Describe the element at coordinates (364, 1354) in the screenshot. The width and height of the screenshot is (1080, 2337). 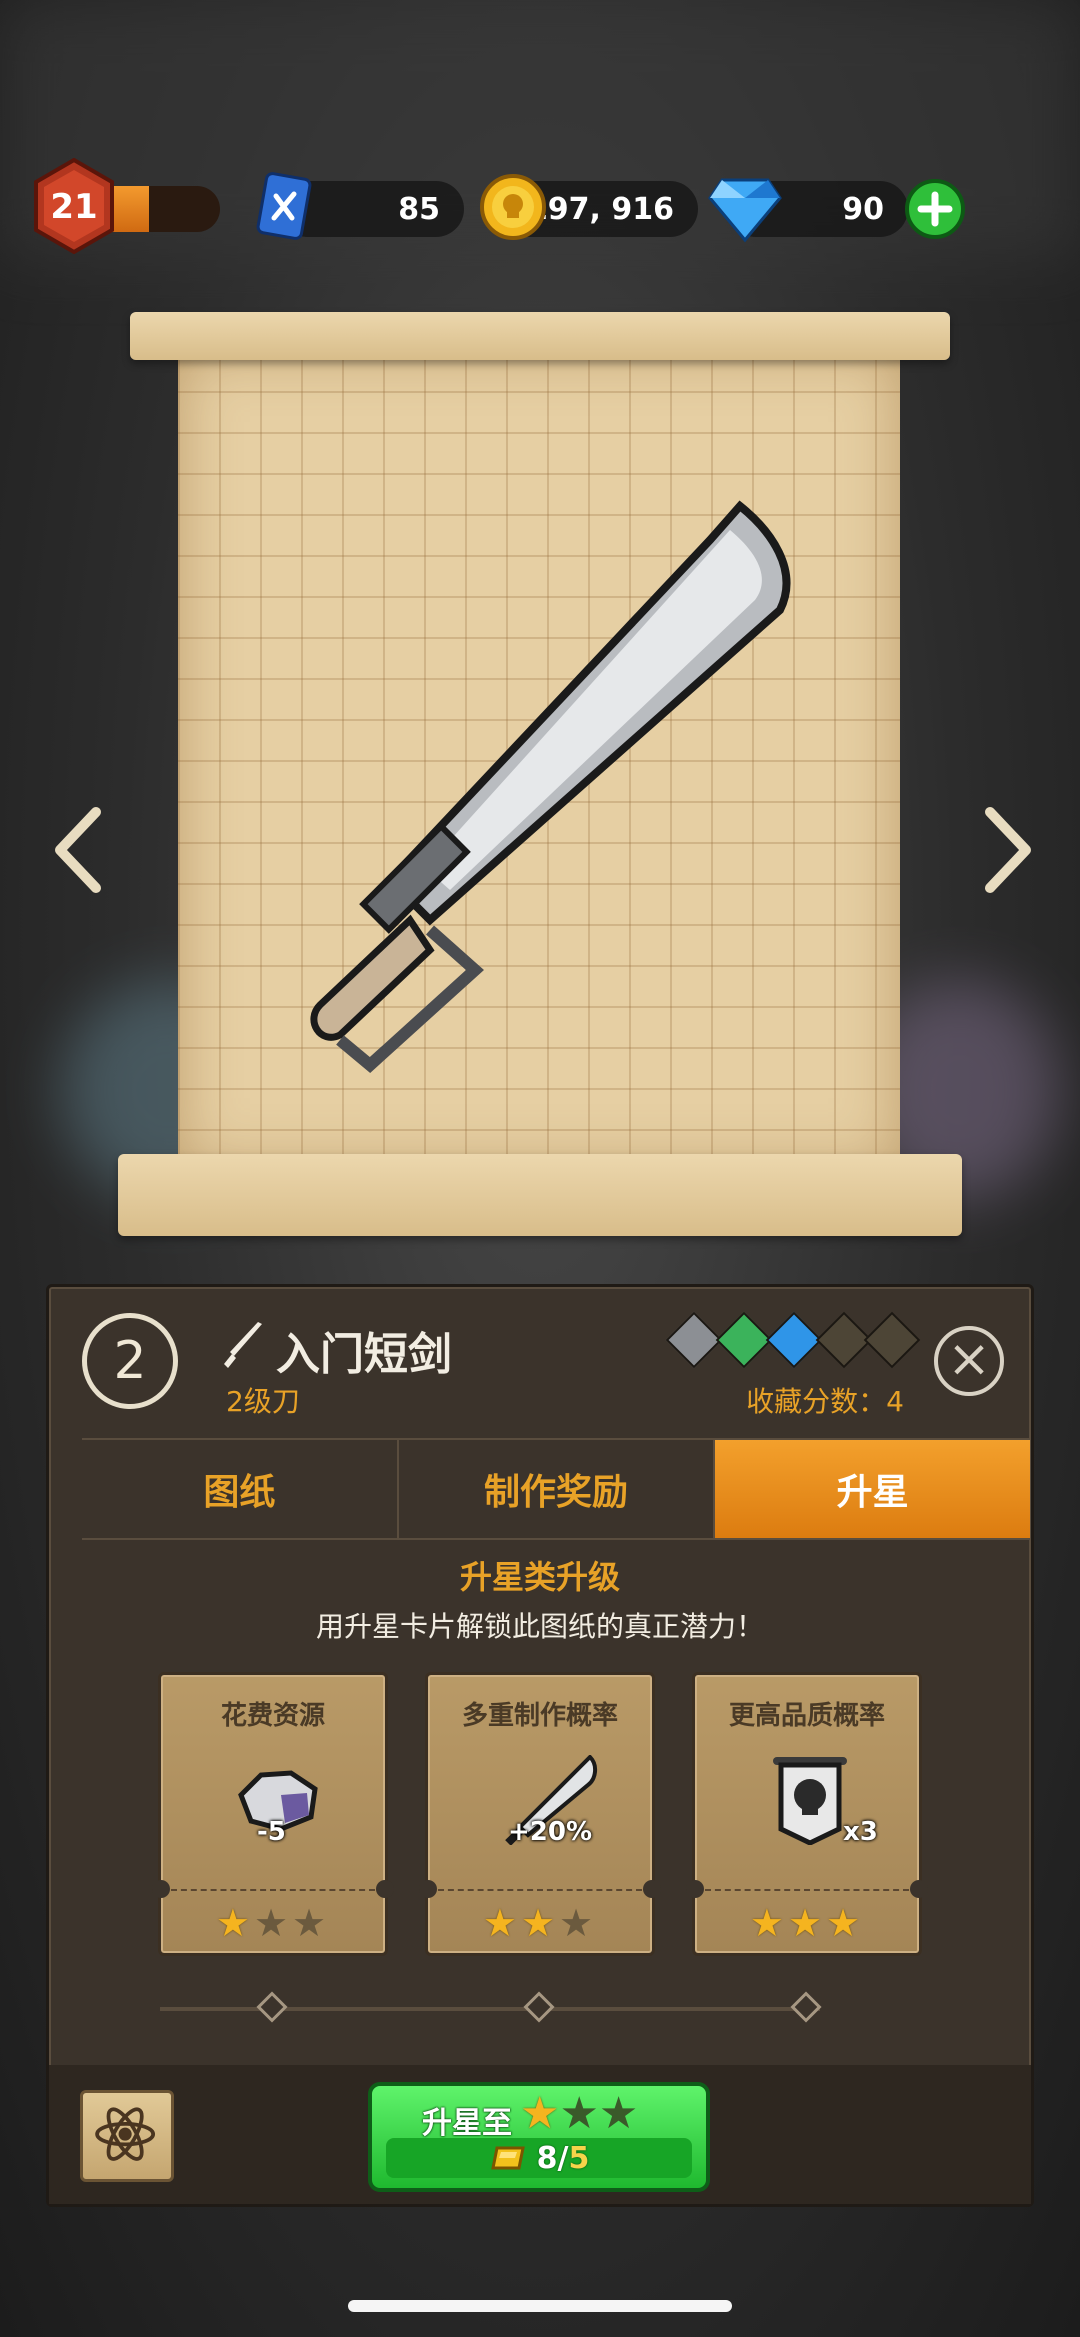
I see `item-name: 入门短剑` at that location.